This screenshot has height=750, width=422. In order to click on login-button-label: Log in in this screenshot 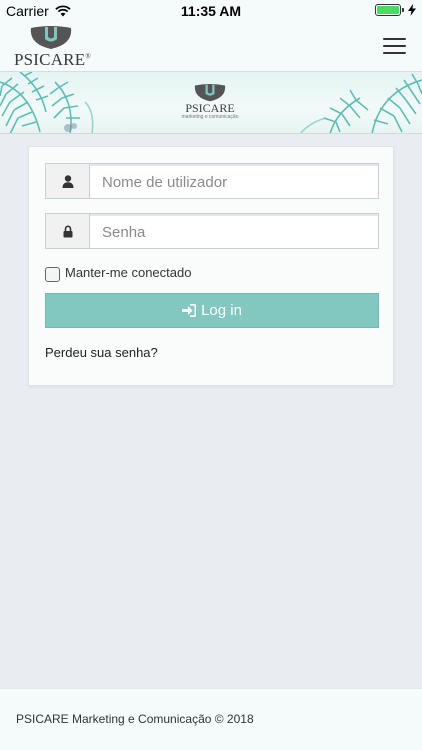, I will do `click(221, 310)`.